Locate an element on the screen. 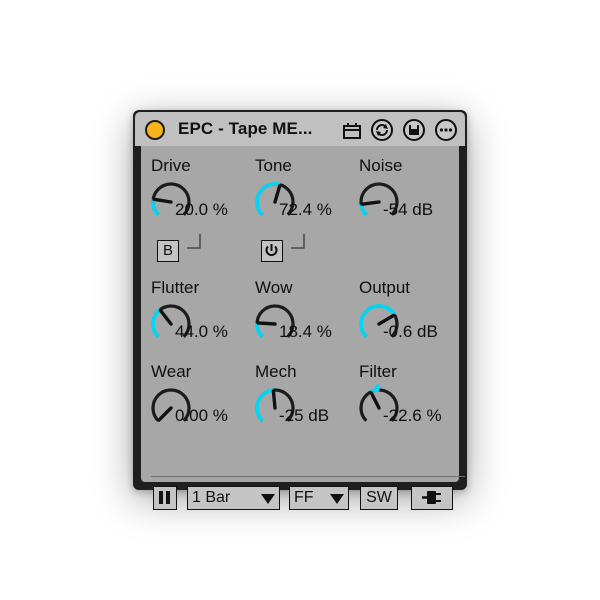 This screenshot has width=600, height=600. drive-knob-pointer is located at coordinates (162, 200).